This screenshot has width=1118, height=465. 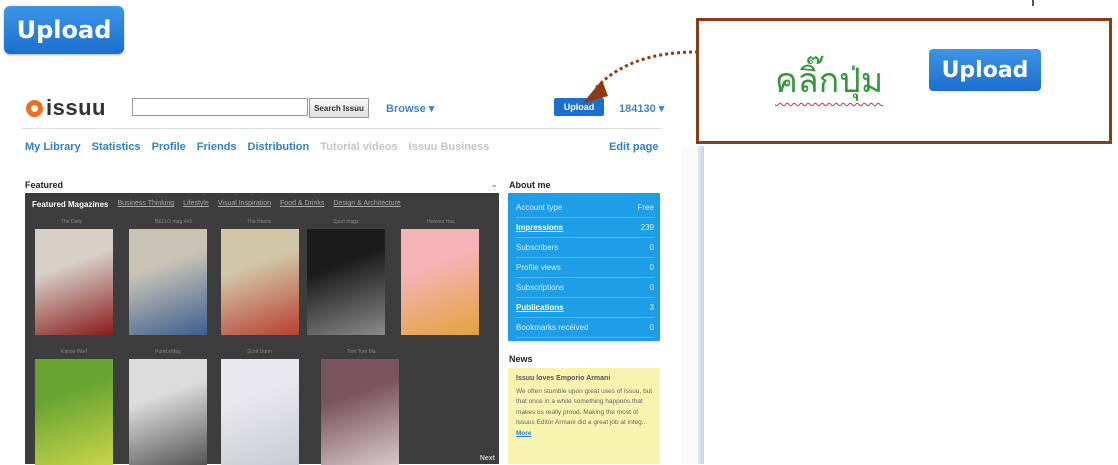 What do you see at coordinates (449, 147) in the screenshot?
I see `nav-issuu-business: Issuu Business` at bounding box center [449, 147].